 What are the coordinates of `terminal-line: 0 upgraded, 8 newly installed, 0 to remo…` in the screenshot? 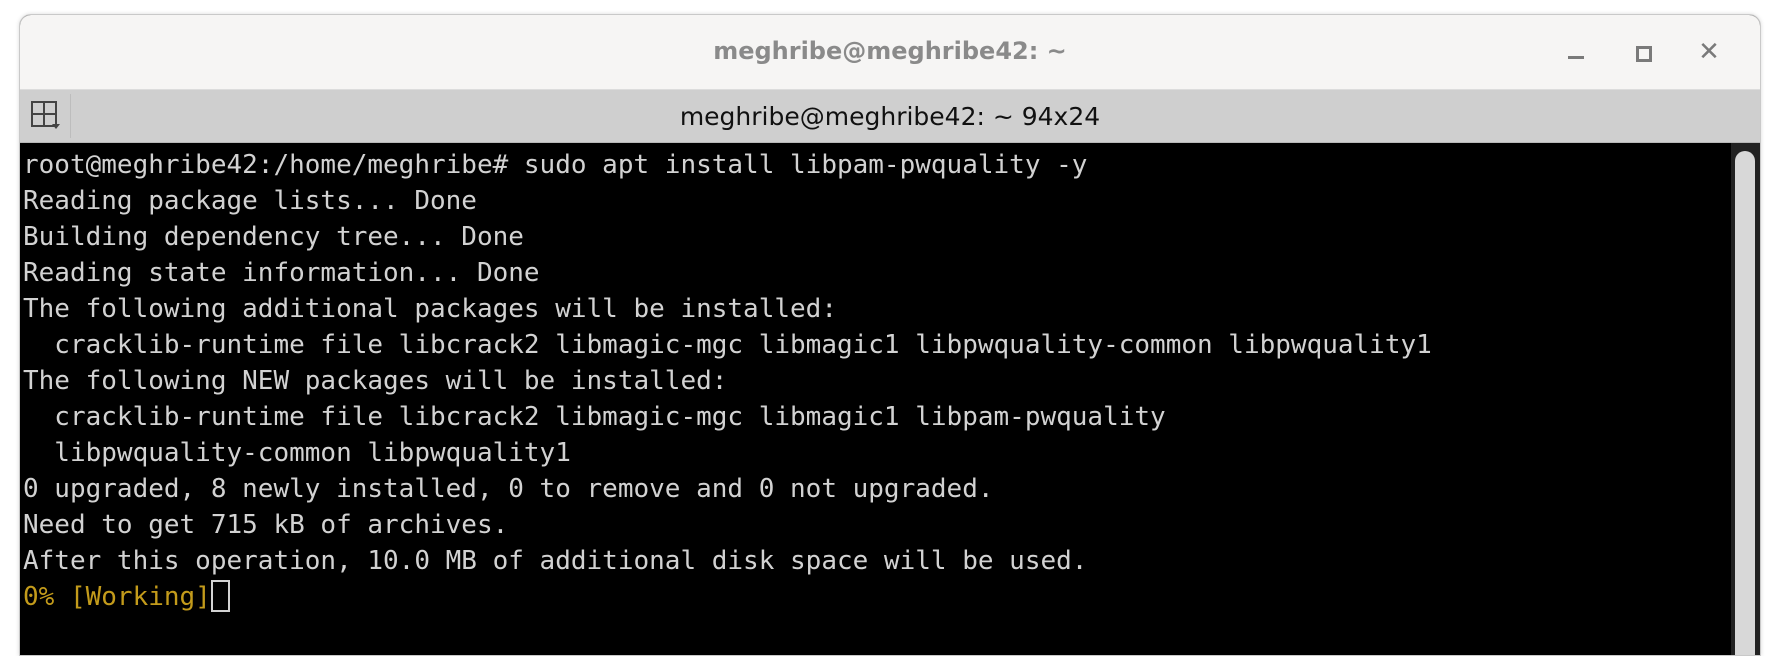 It's located at (508, 489).